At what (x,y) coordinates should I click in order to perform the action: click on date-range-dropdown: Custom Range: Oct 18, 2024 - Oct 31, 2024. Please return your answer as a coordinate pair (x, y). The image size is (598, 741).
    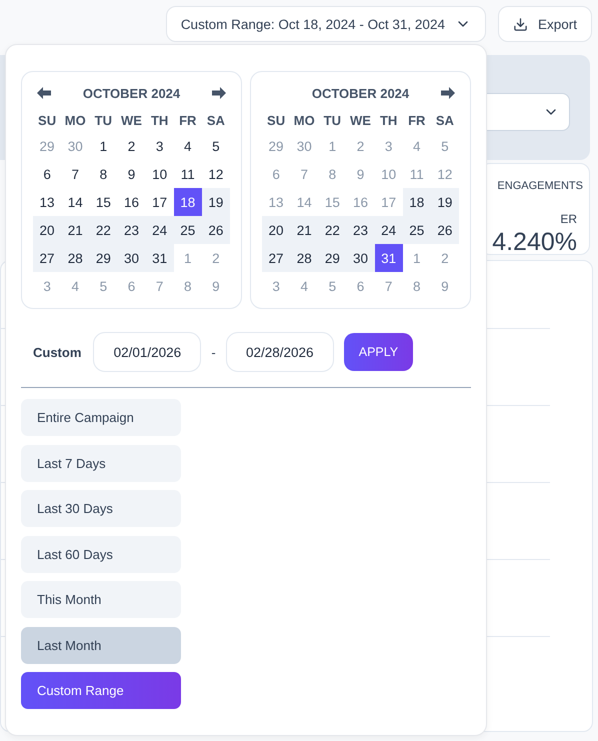
    Looking at the image, I should click on (326, 24).